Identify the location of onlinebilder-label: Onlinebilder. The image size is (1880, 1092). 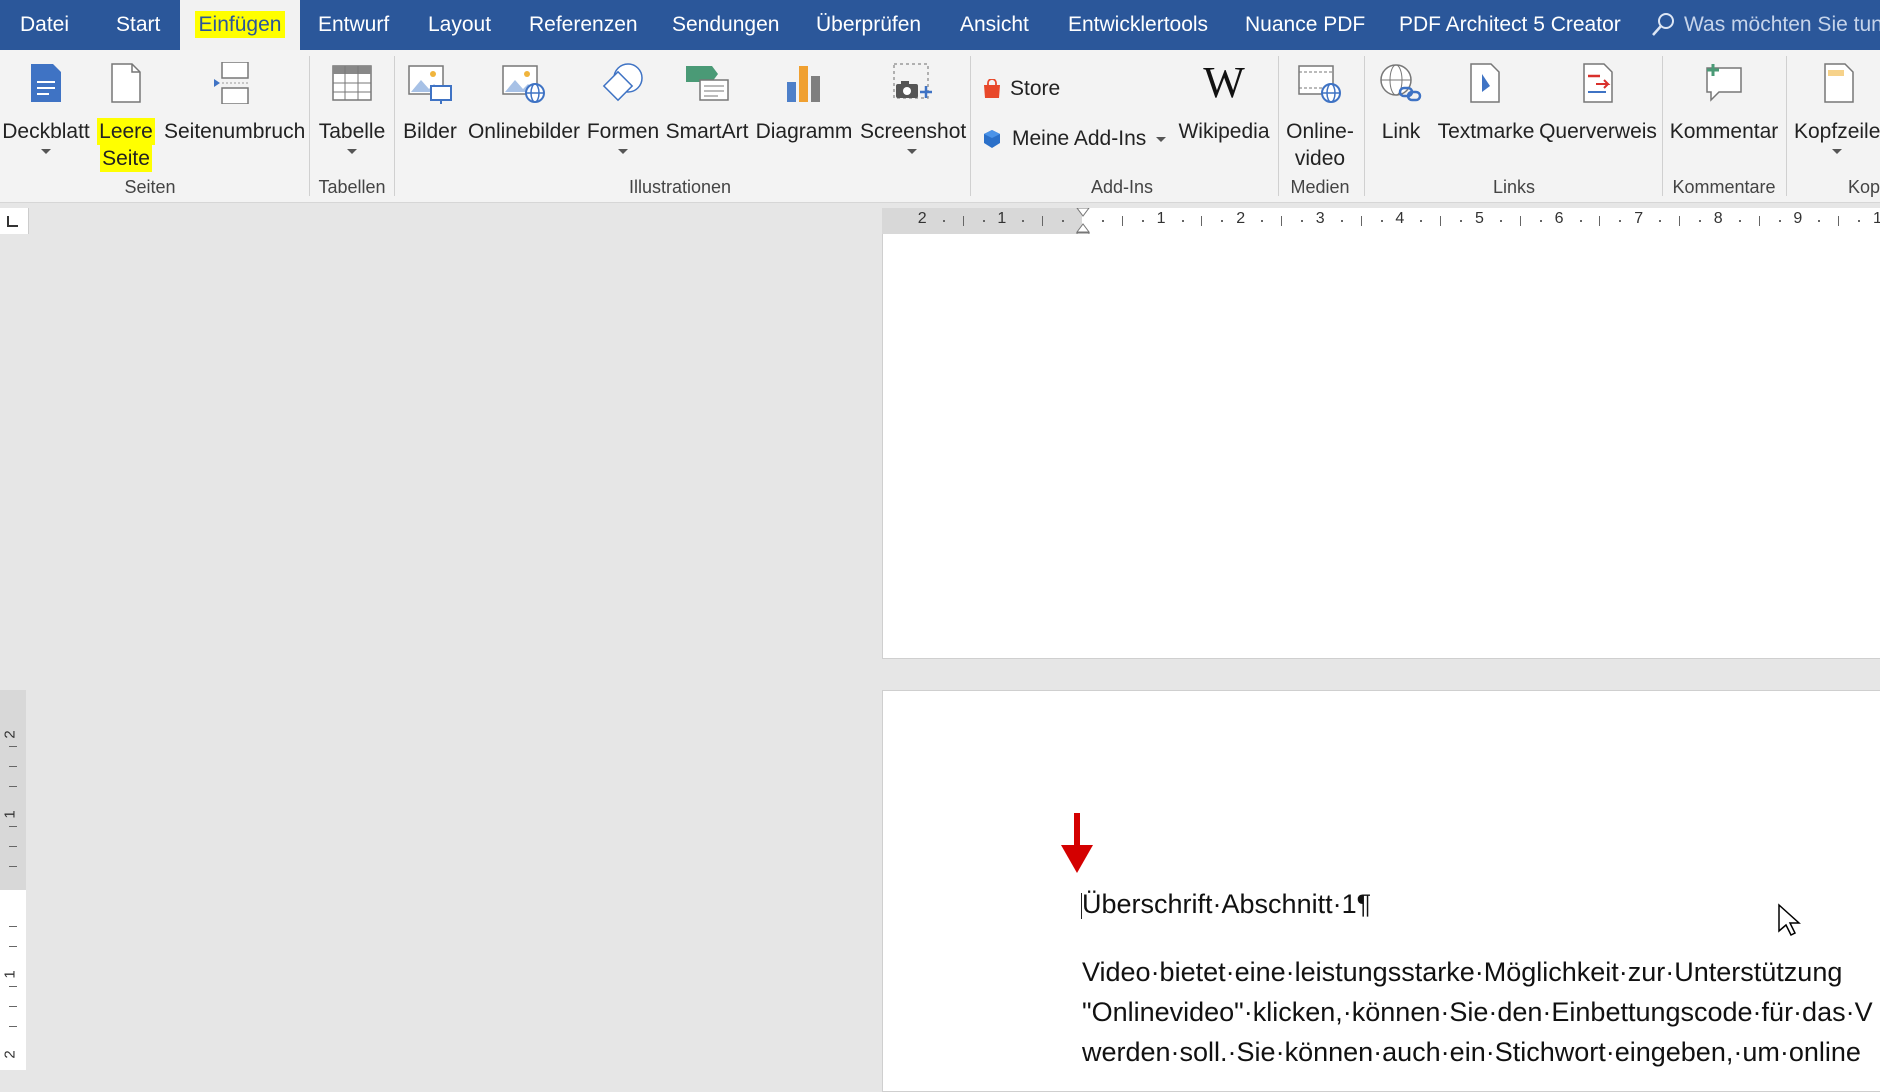
(524, 131).